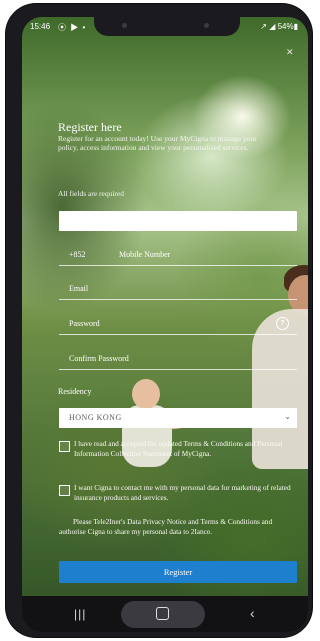 This screenshot has height=641, width=320. I want to click on terms-checkbox, so click(64, 446).